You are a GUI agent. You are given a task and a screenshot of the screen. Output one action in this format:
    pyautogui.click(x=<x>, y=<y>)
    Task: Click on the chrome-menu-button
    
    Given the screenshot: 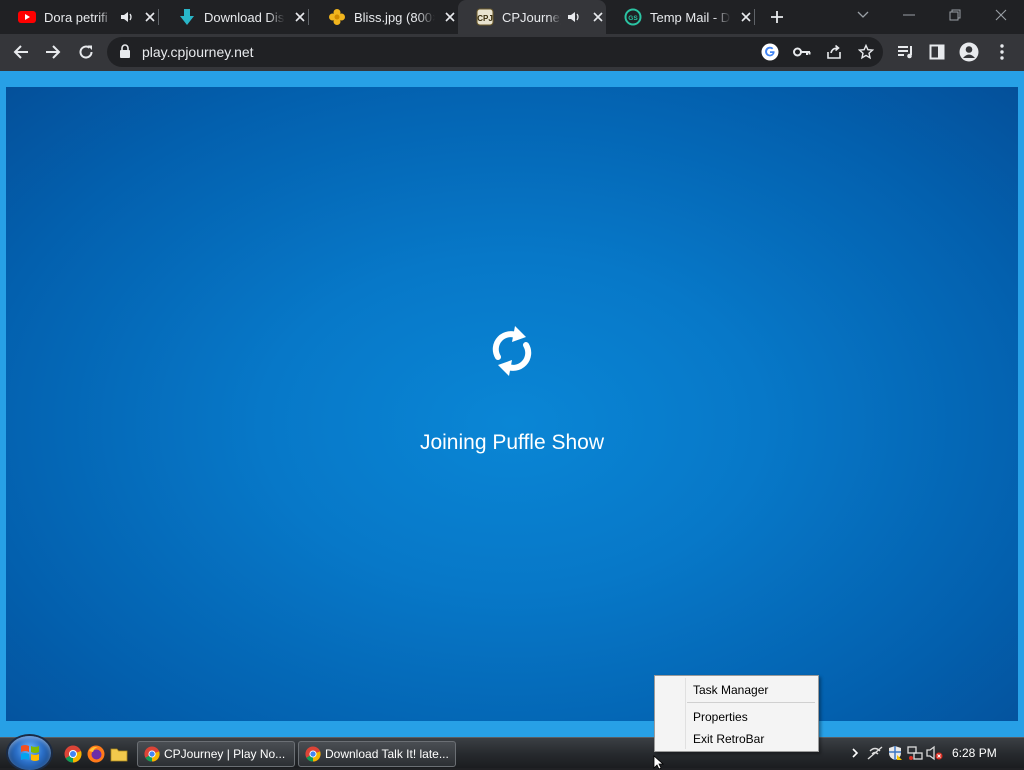 What is the action you would take?
    pyautogui.click(x=1002, y=52)
    